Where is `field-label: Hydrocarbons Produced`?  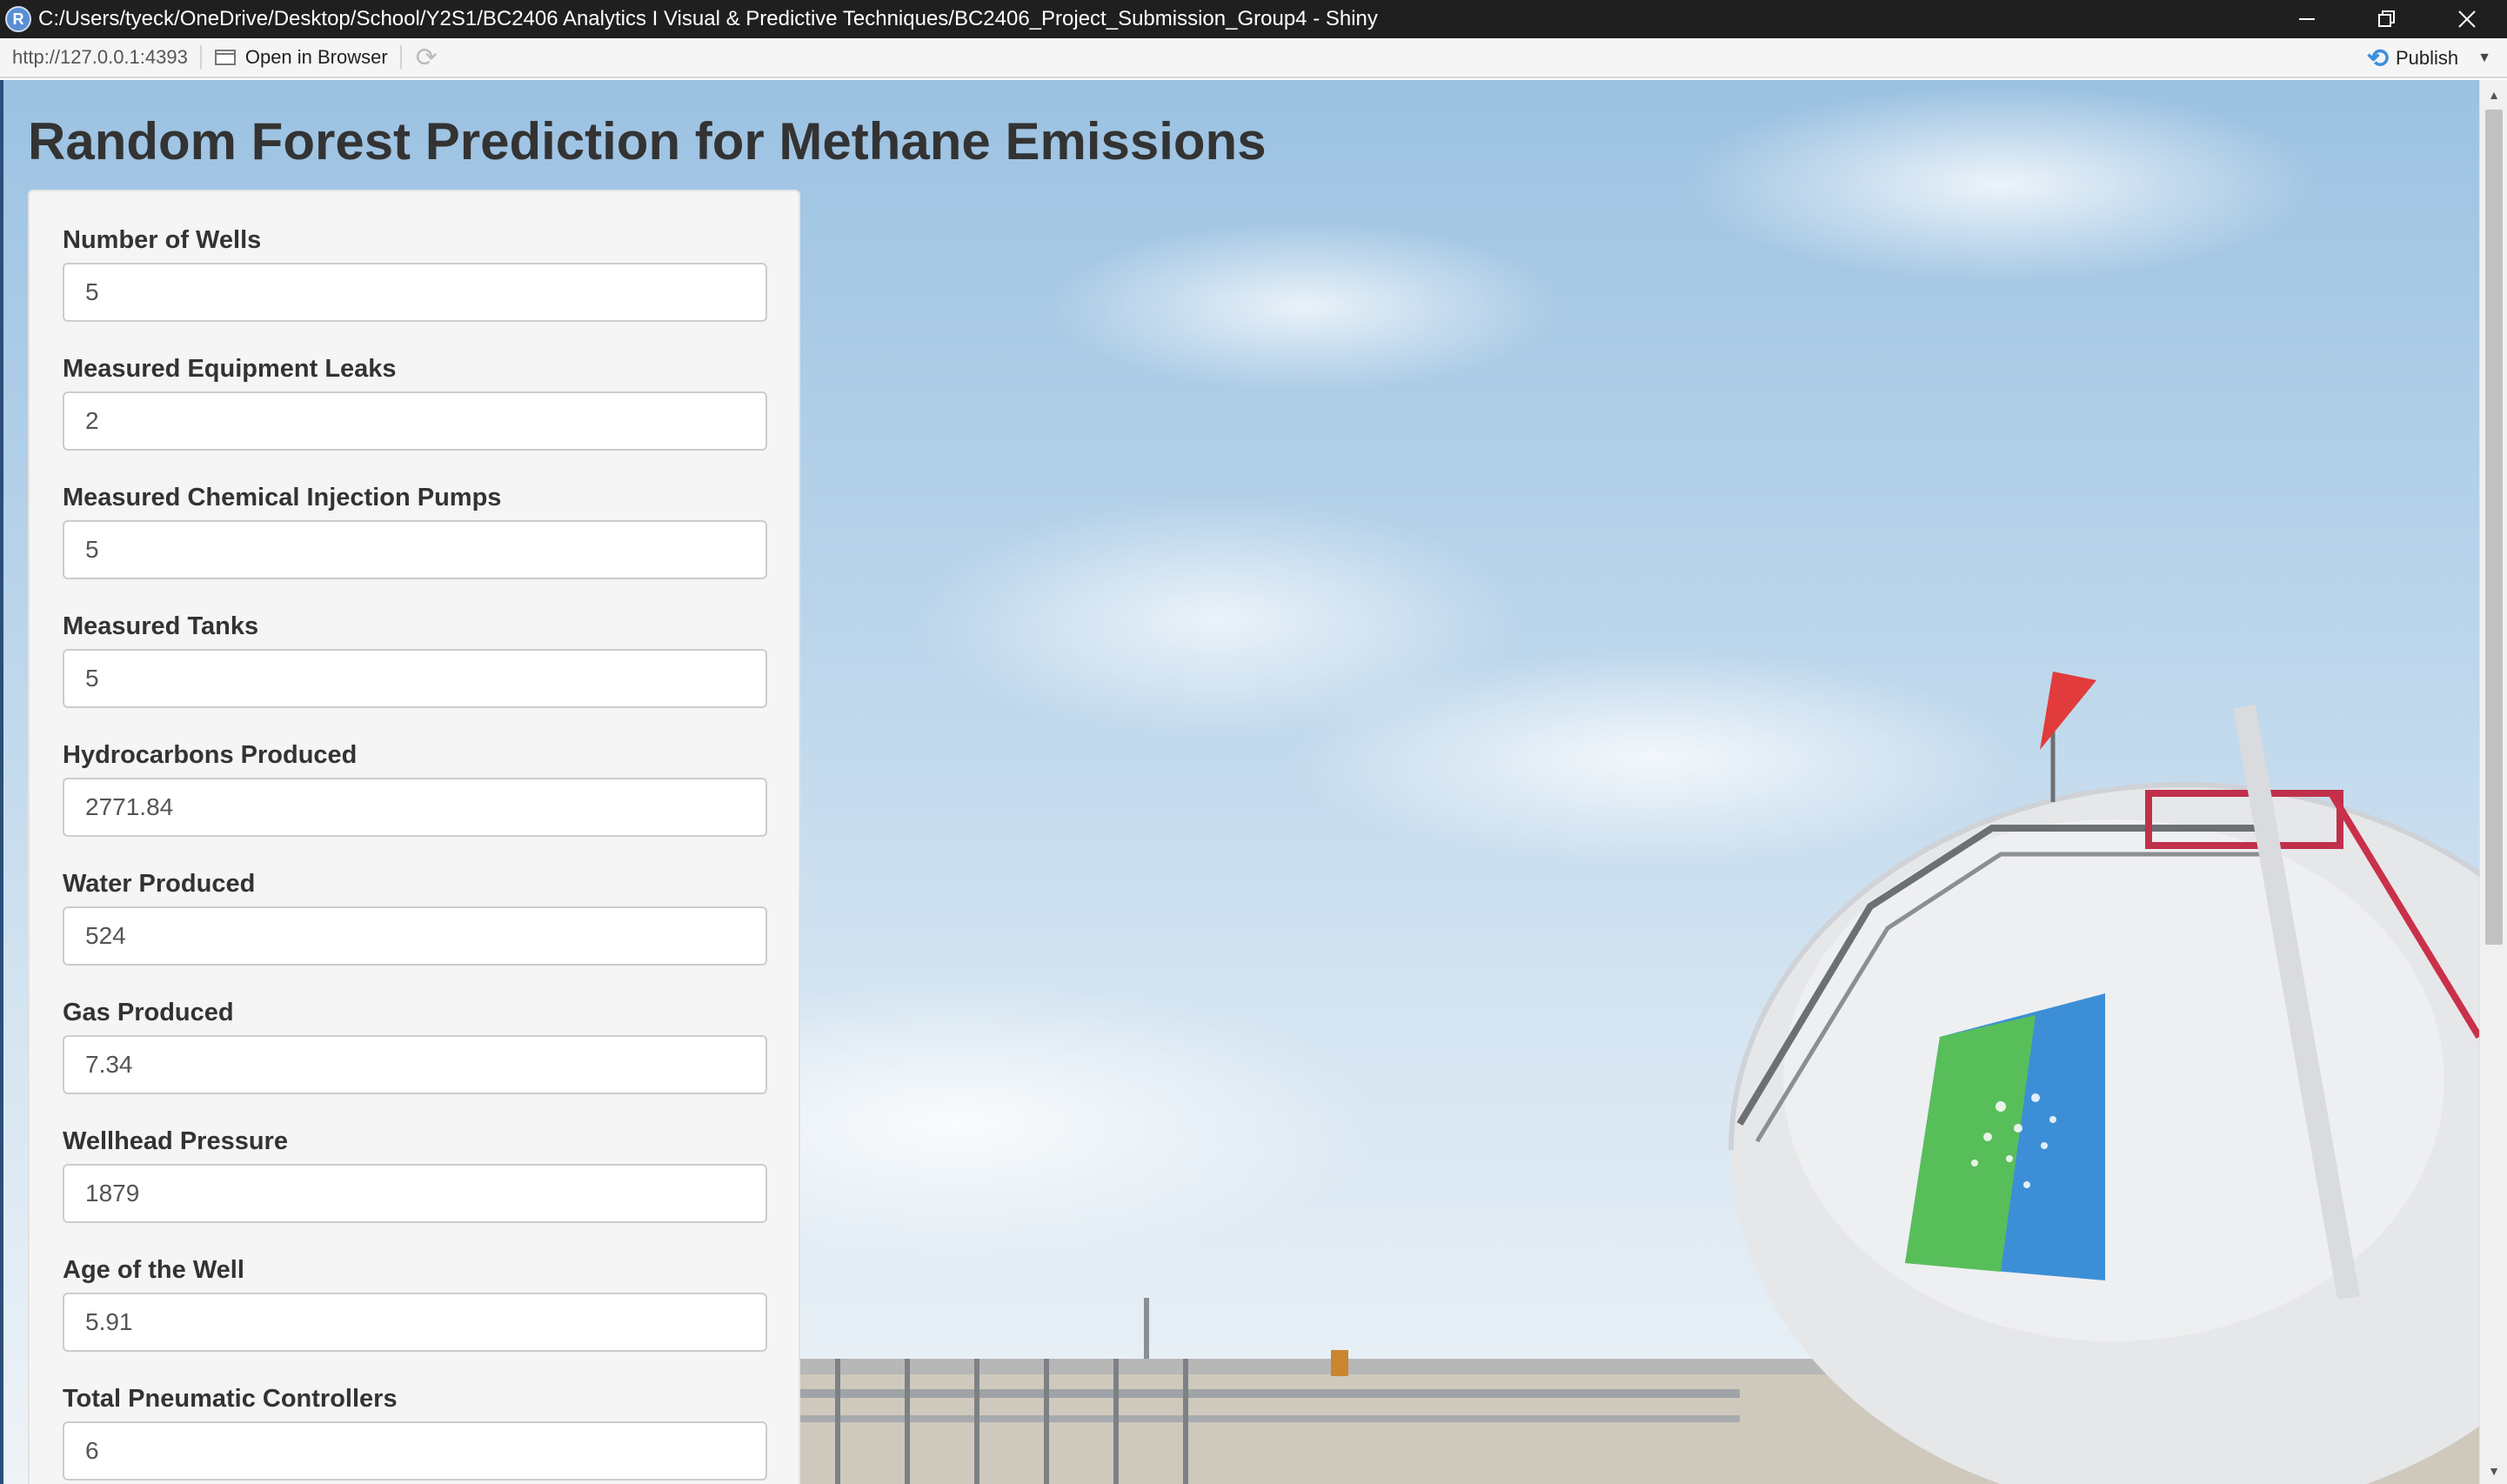
field-label: Hydrocarbons Produced is located at coordinates (210, 755).